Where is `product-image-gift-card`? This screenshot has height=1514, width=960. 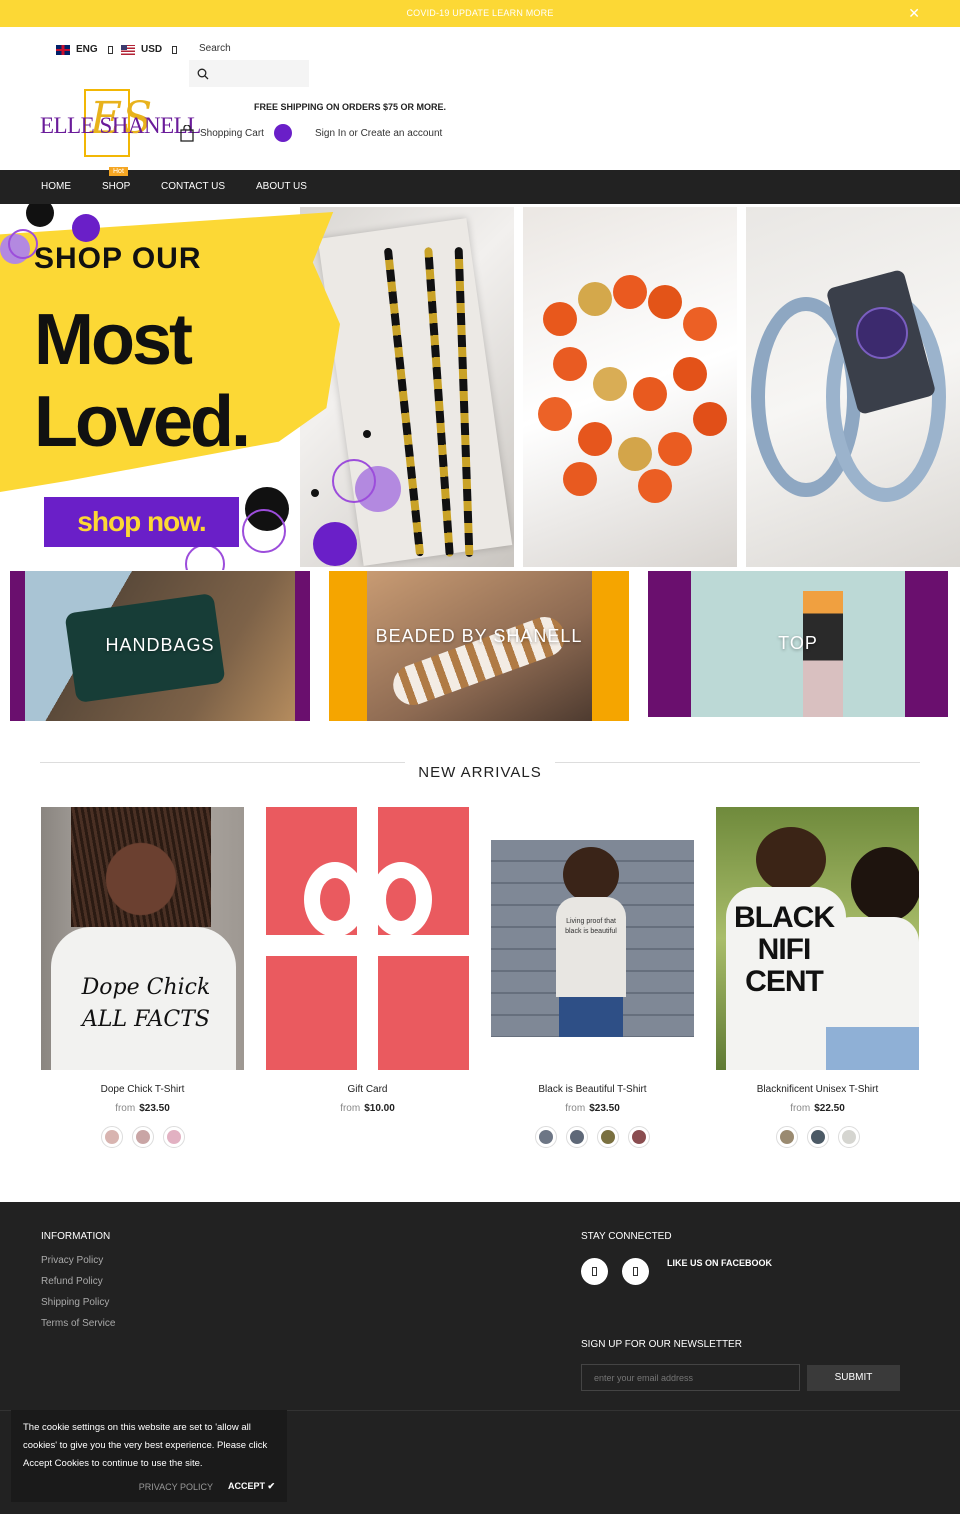
product-image-gift-card is located at coordinates (367, 938).